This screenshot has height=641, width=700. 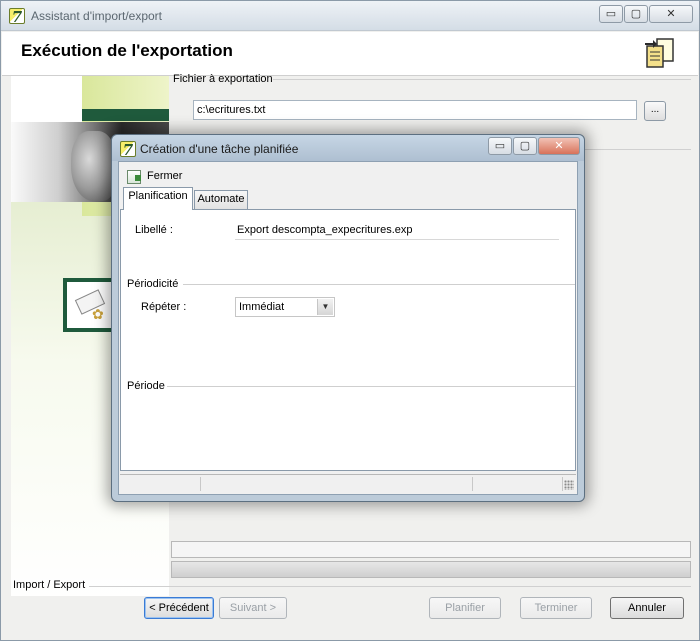 I want to click on name-label: Libellé :, so click(x=154, y=230).